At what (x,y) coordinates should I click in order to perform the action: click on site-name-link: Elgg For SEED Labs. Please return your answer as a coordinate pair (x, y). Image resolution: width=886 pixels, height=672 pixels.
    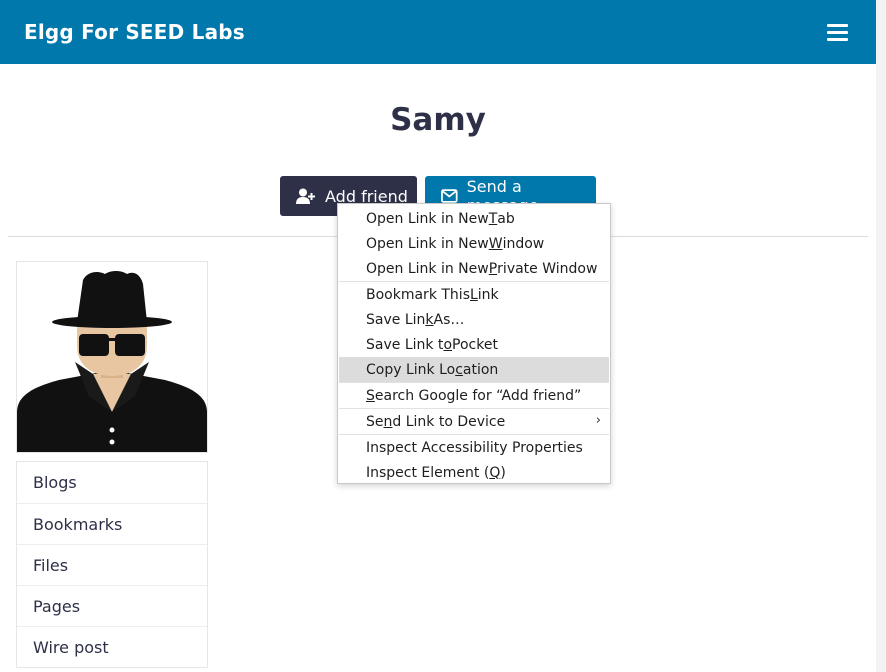
    Looking at the image, I should click on (134, 32).